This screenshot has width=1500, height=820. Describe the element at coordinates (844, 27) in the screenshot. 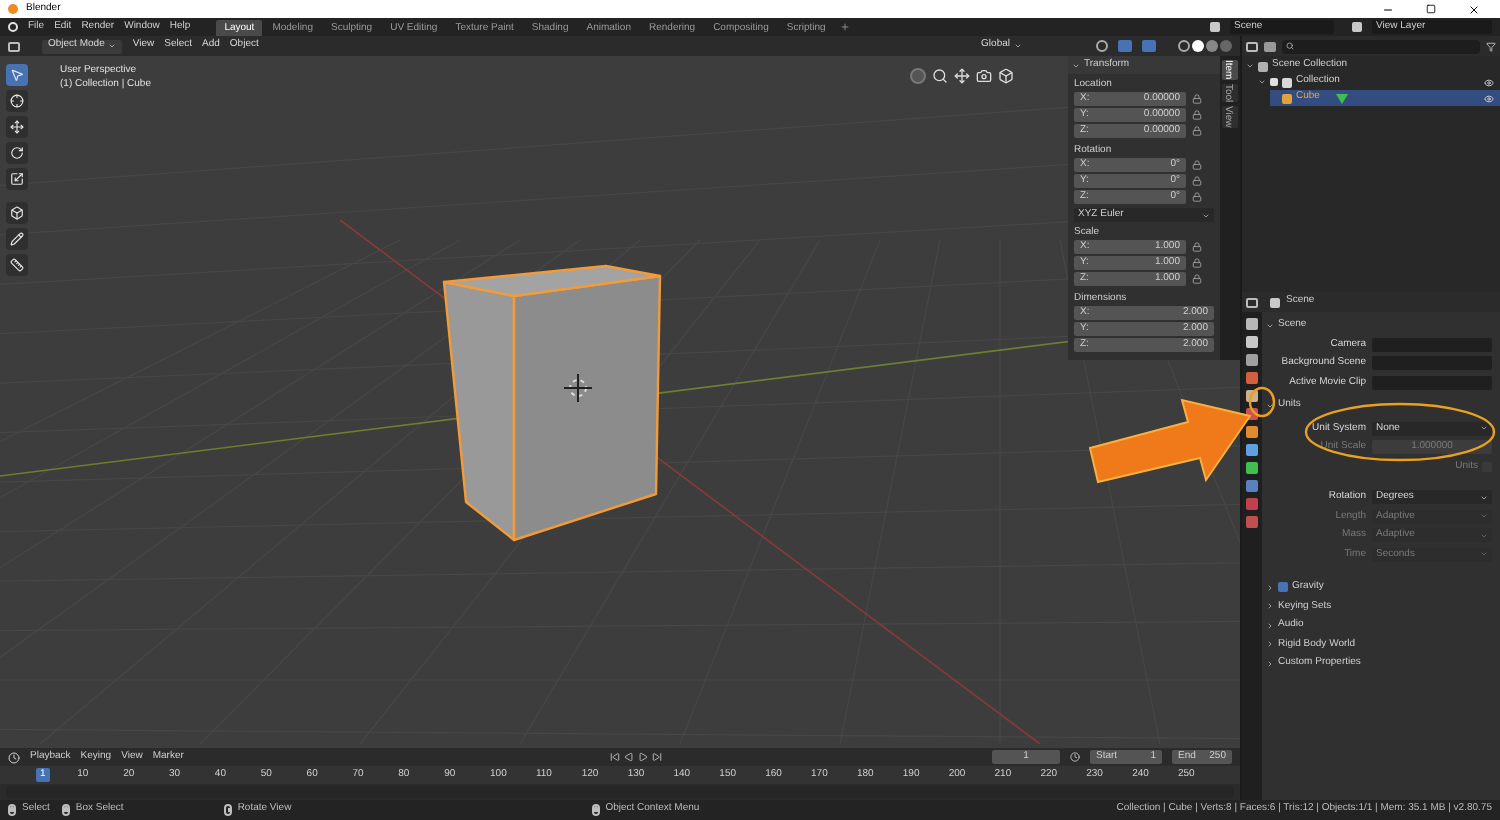

I see `add-workspace-icon` at that location.